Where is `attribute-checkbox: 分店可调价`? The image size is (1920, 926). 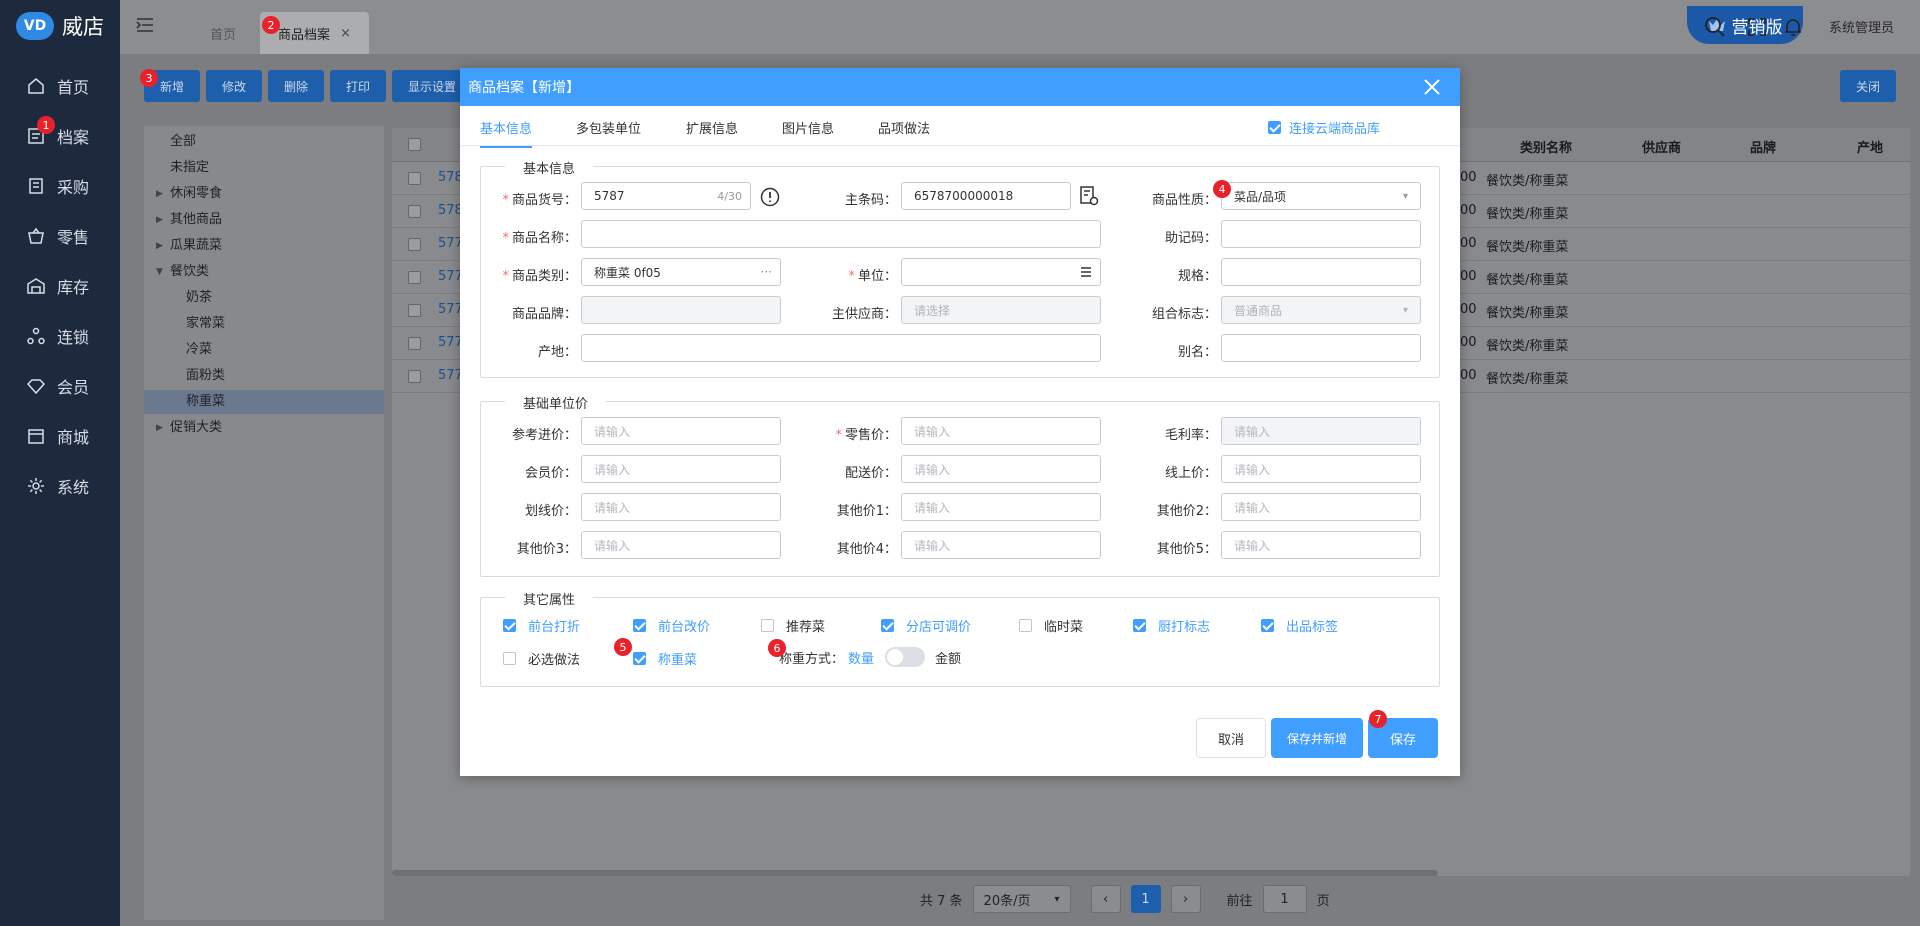
attribute-checkbox: 分店可调价 is located at coordinates (926, 625).